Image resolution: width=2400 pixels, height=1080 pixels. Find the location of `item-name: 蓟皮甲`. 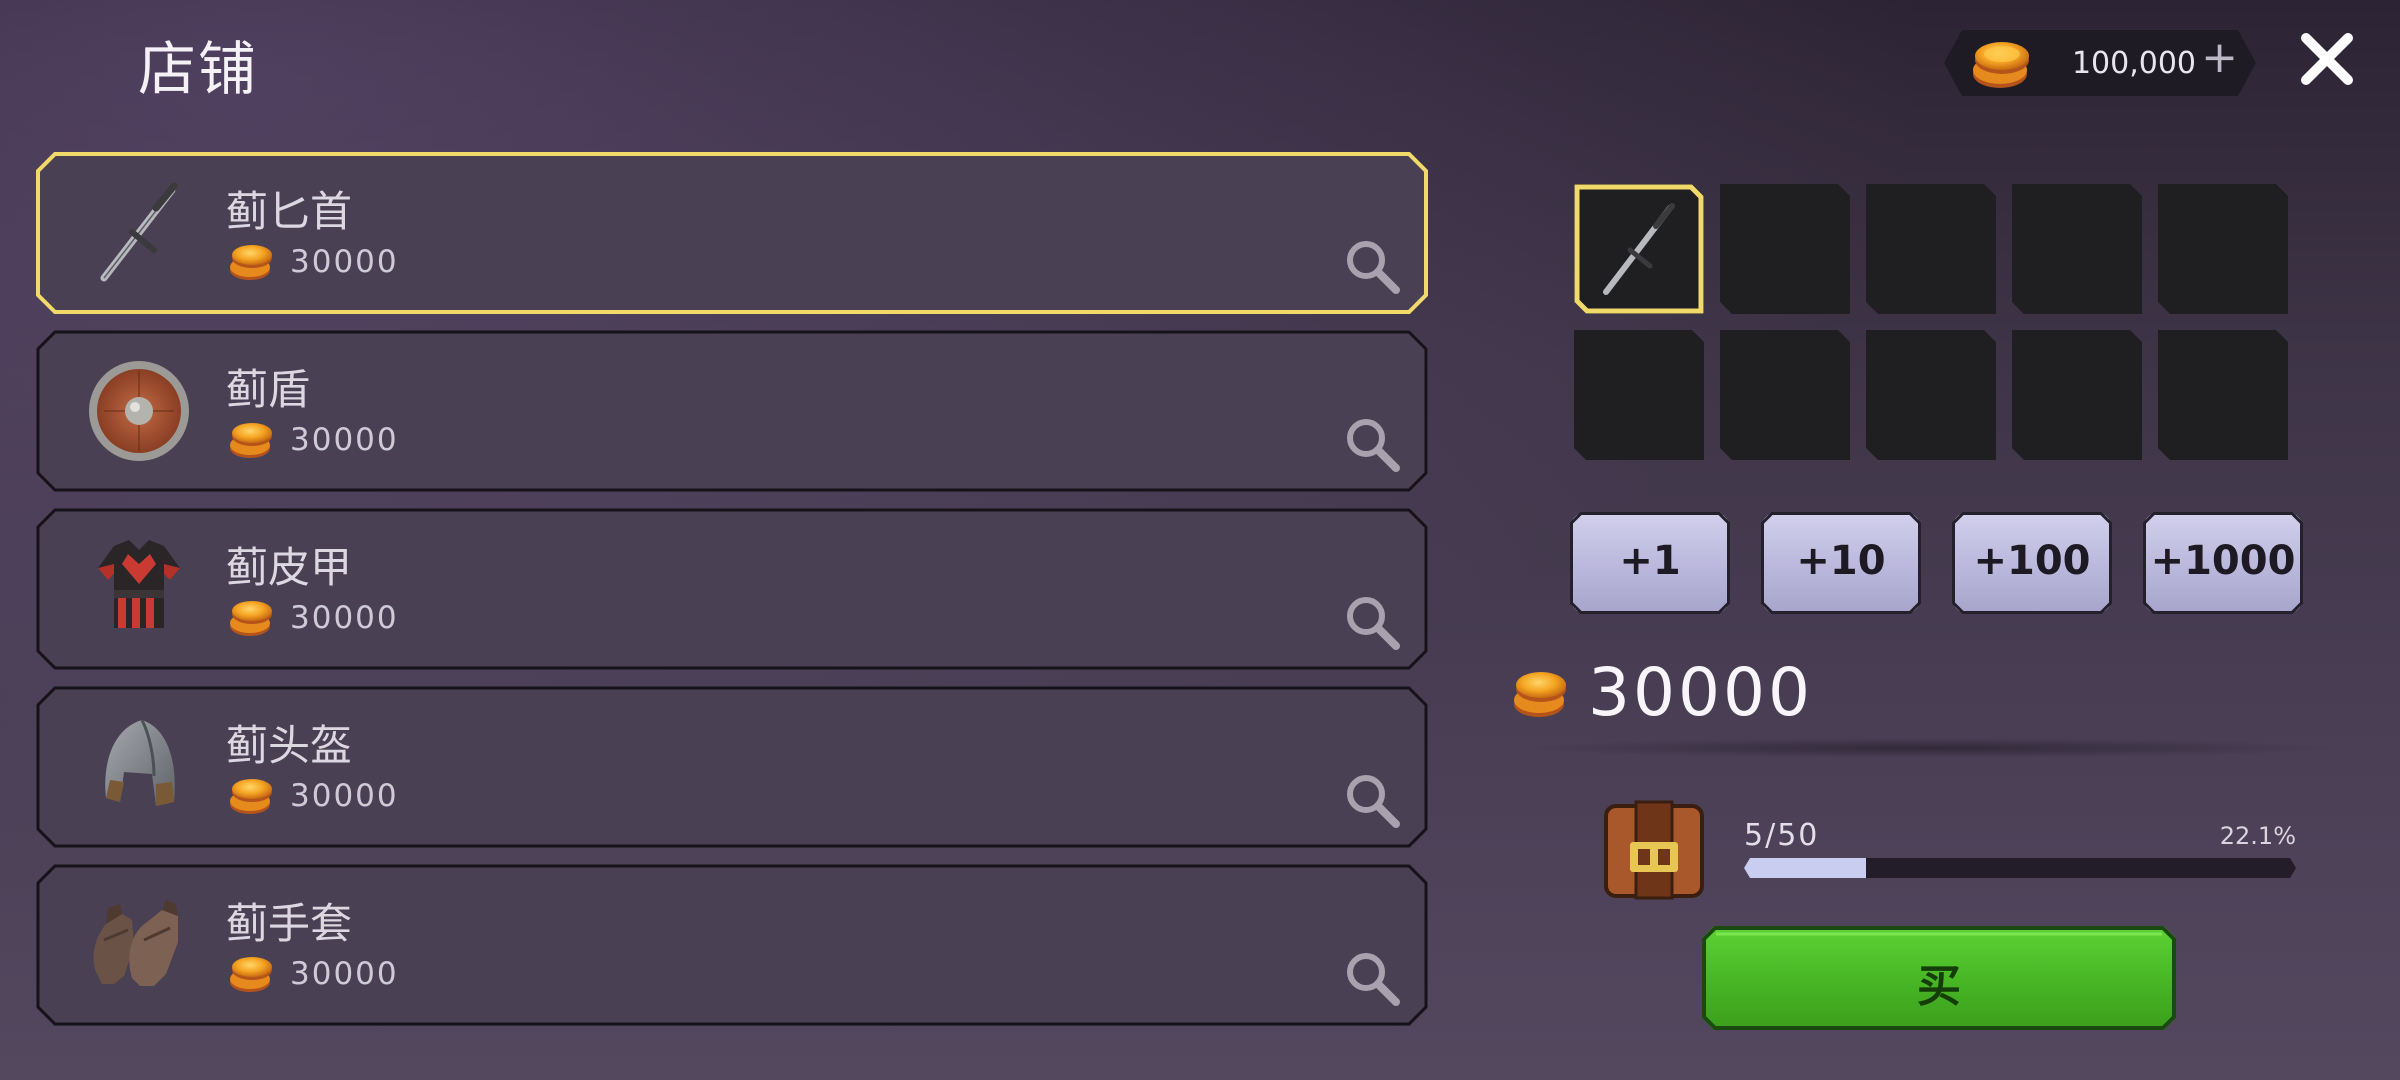

item-name: 蓟皮甲 is located at coordinates (289, 567).